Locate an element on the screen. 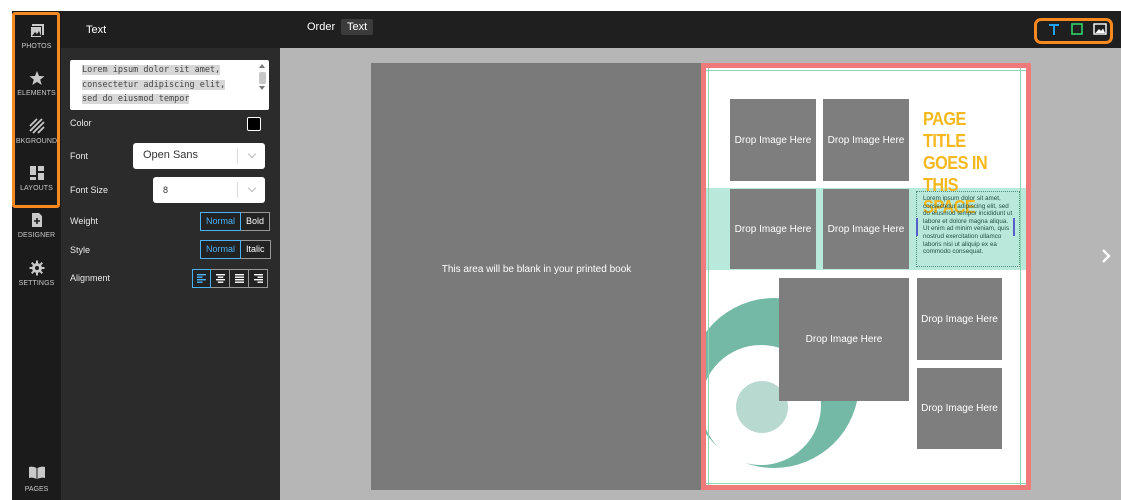  text-tool-icon is located at coordinates (1054, 29).